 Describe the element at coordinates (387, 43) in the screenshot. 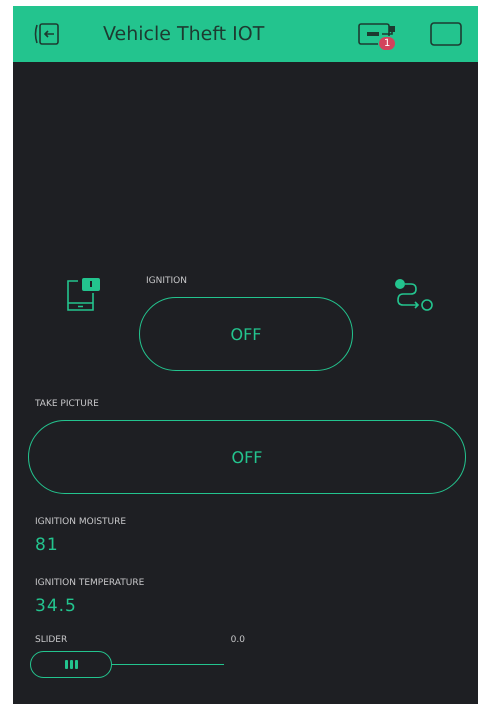

I see `notification-badge: 1` at that location.